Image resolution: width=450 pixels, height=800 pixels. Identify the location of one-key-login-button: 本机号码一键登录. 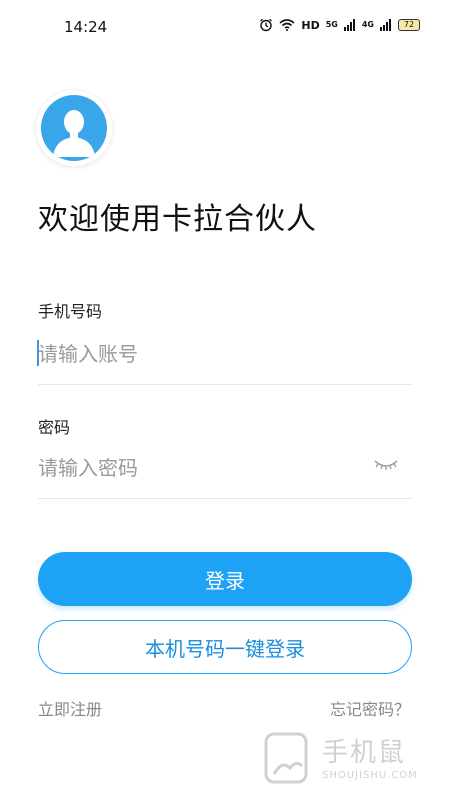
(225, 647).